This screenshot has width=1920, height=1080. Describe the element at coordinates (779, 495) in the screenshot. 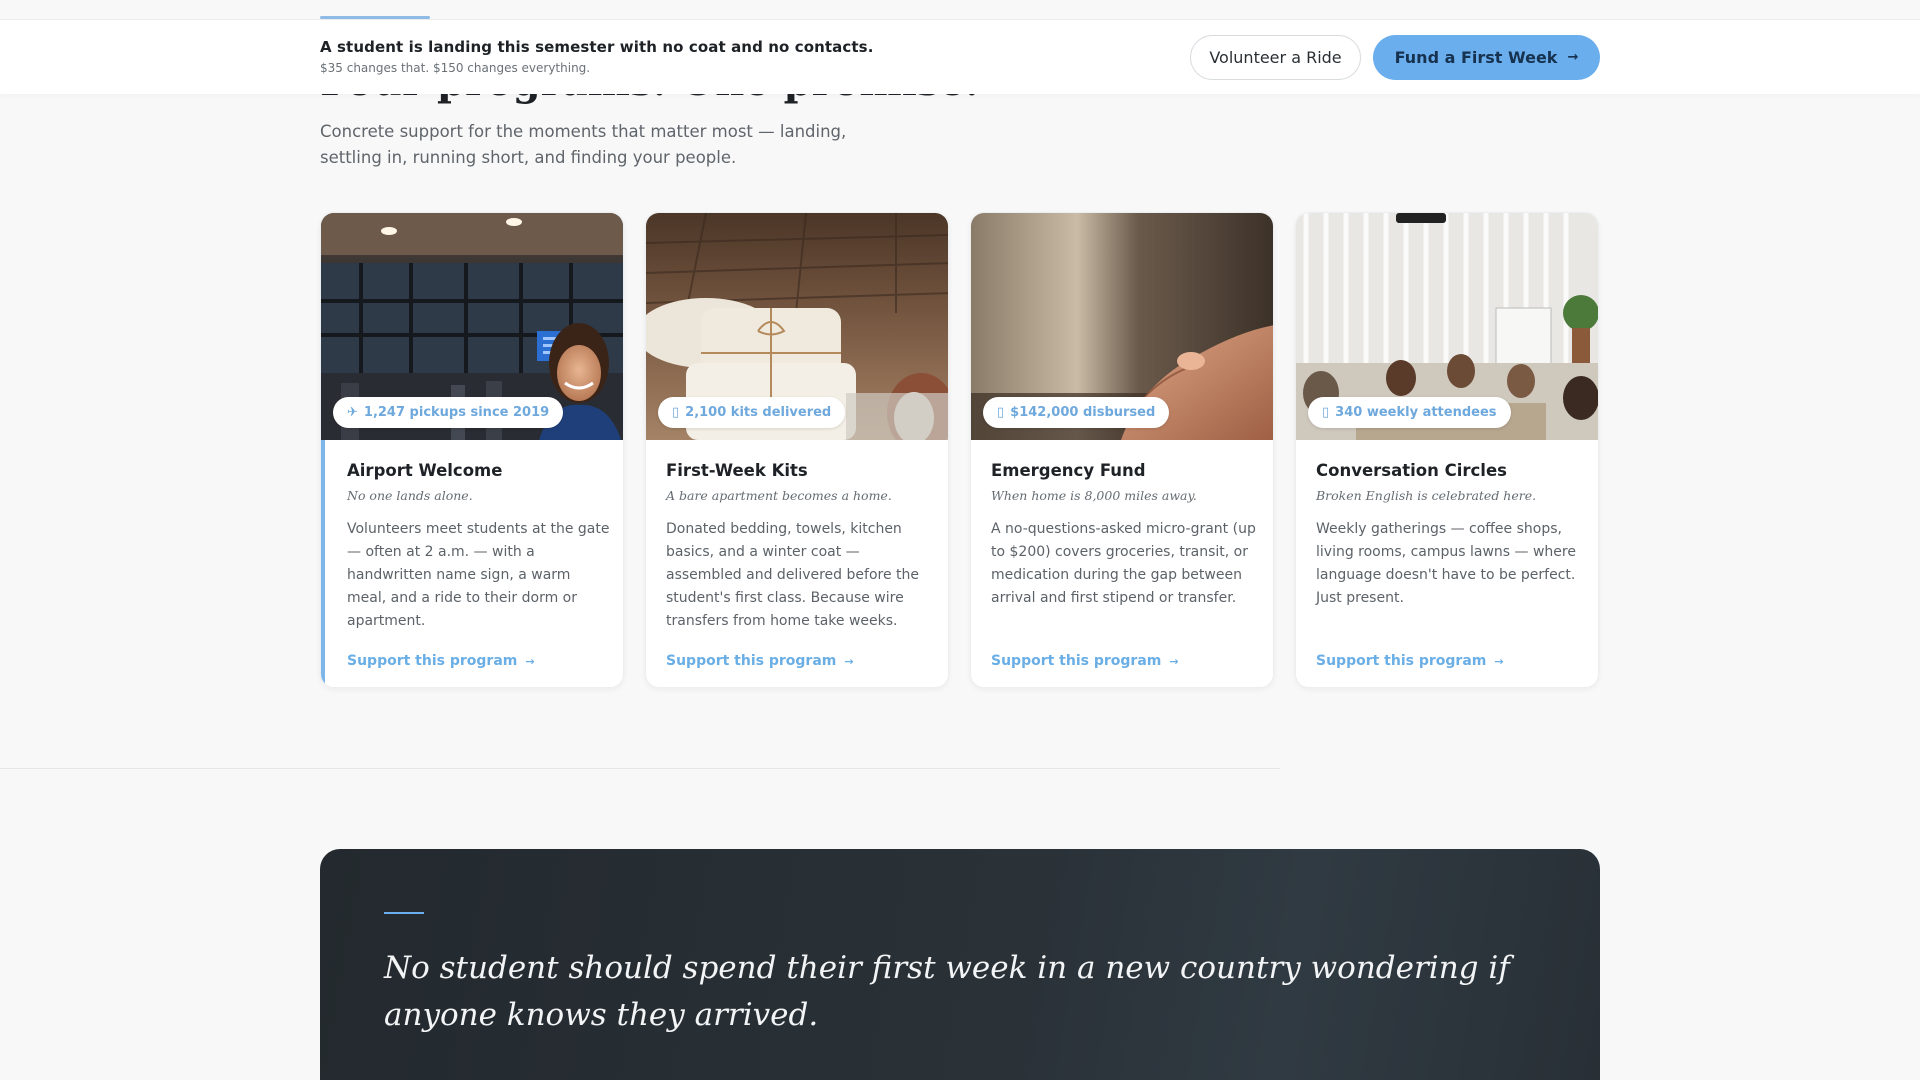

I see `card-tagline: A bare apartment becomes a home.` at that location.